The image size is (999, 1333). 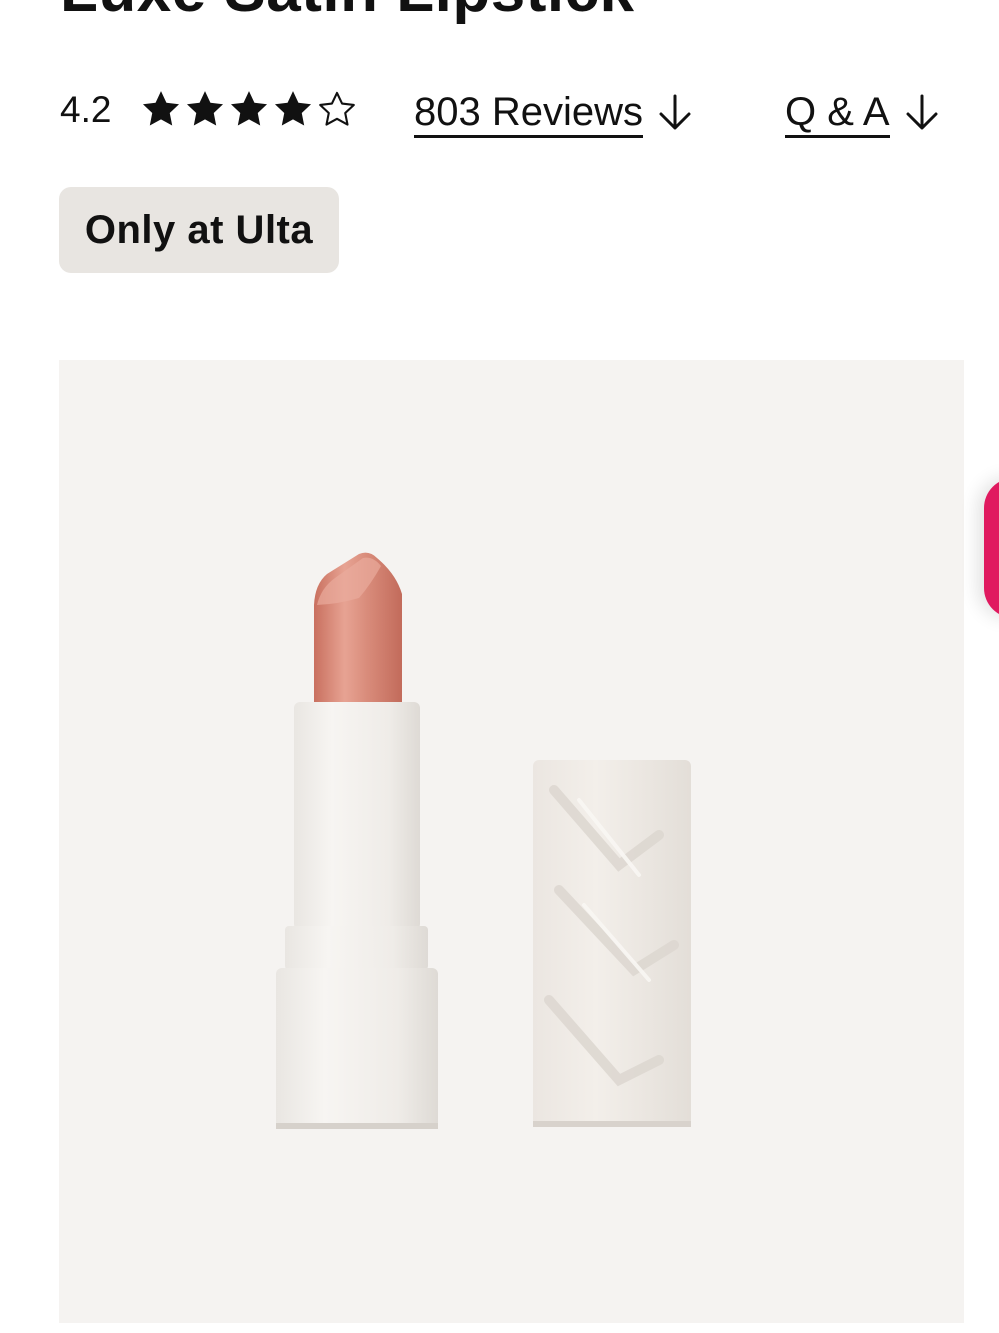 I want to click on product-title: Luxe Satin Lipstick, so click(x=347, y=11).